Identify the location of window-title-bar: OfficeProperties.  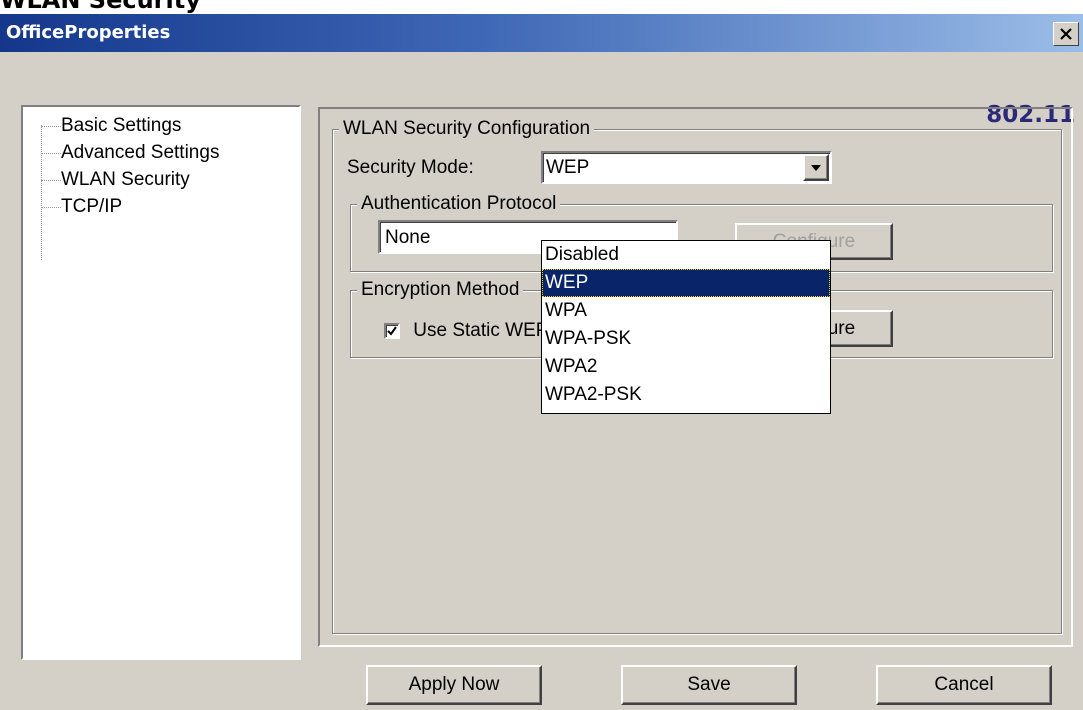
(541, 33).